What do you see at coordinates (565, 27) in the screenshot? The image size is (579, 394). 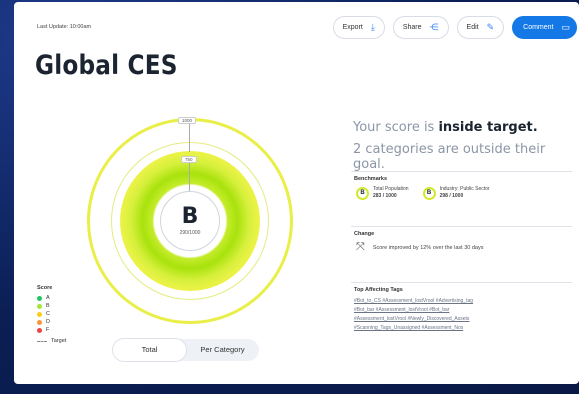 I see `comment-icon: ▭` at bounding box center [565, 27].